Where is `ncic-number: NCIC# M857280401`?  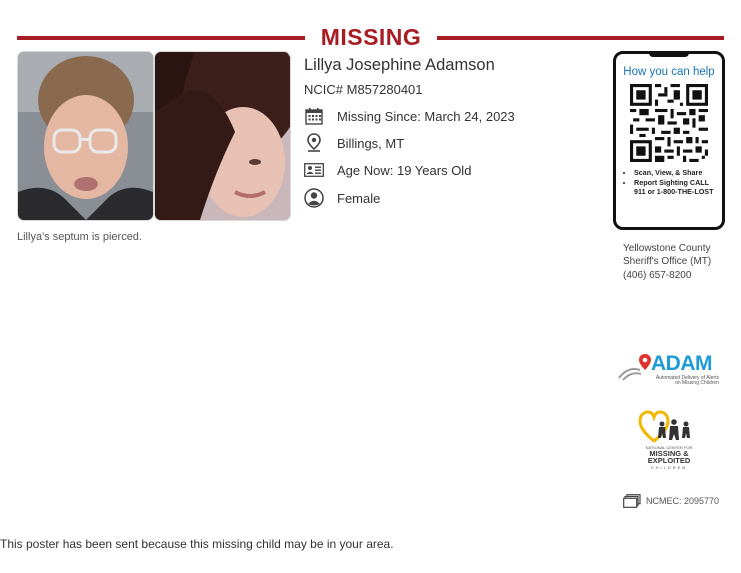
ncic-number: NCIC# M857280401 is located at coordinates (363, 89).